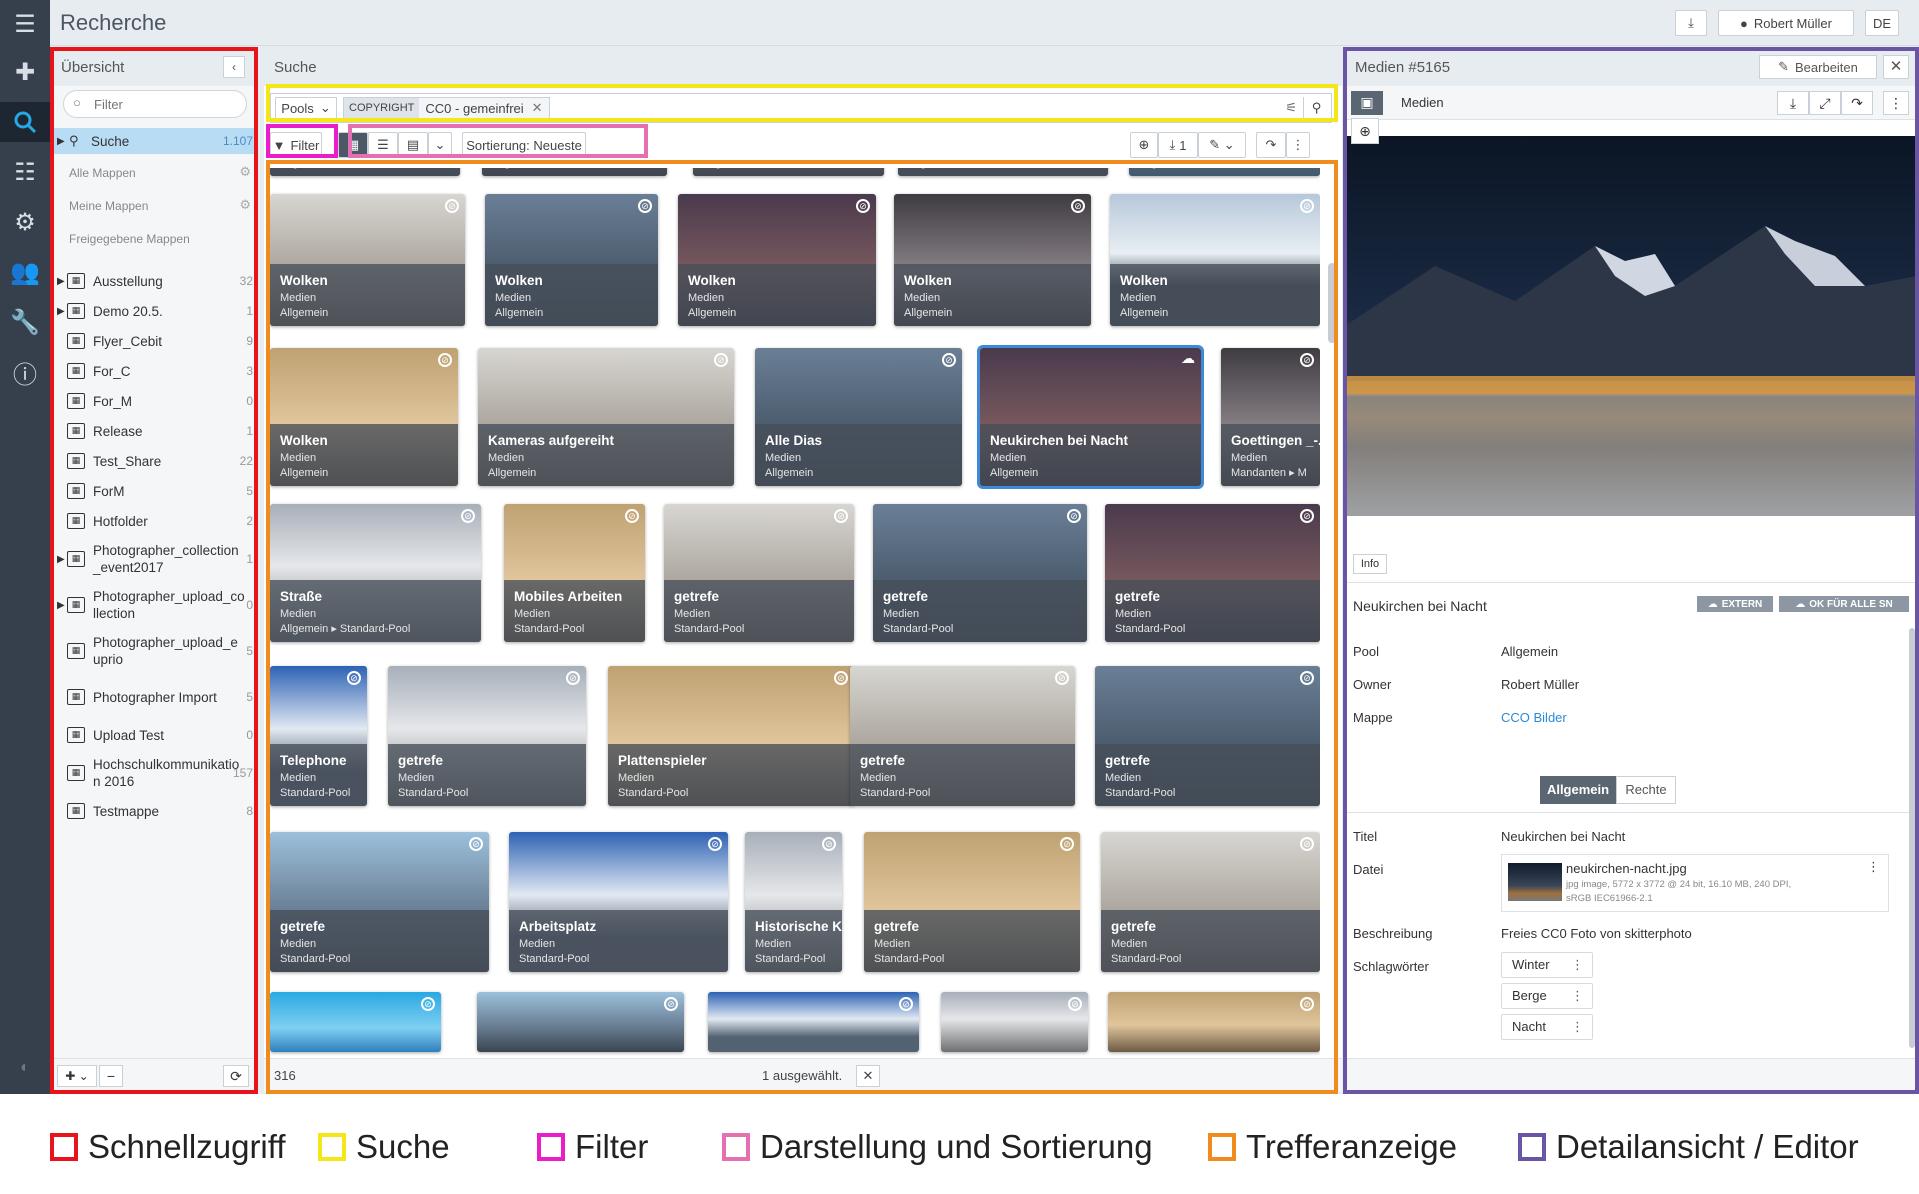 The width and height of the screenshot is (1919, 1194). What do you see at coordinates (153, 431) in the screenshot?
I see `folder-item: ▦ Release 1` at bounding box center [153, 431].